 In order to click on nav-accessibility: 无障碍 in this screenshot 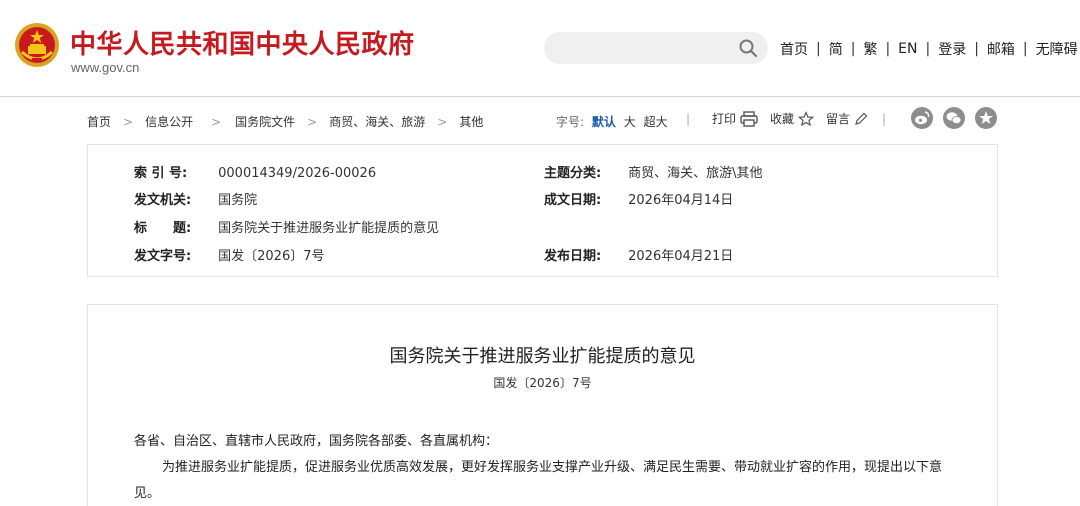, I will do `click(1057, 49)`.